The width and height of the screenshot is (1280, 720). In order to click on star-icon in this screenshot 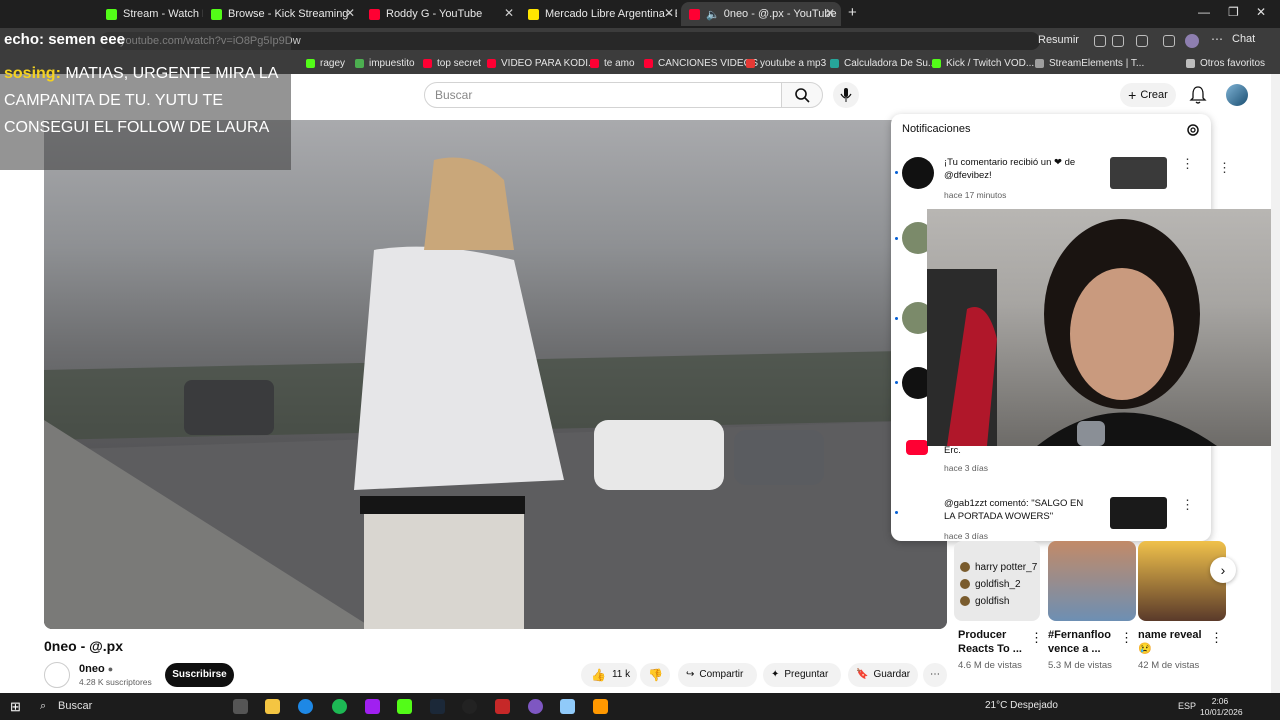, I will do `click(1118, 41)`.